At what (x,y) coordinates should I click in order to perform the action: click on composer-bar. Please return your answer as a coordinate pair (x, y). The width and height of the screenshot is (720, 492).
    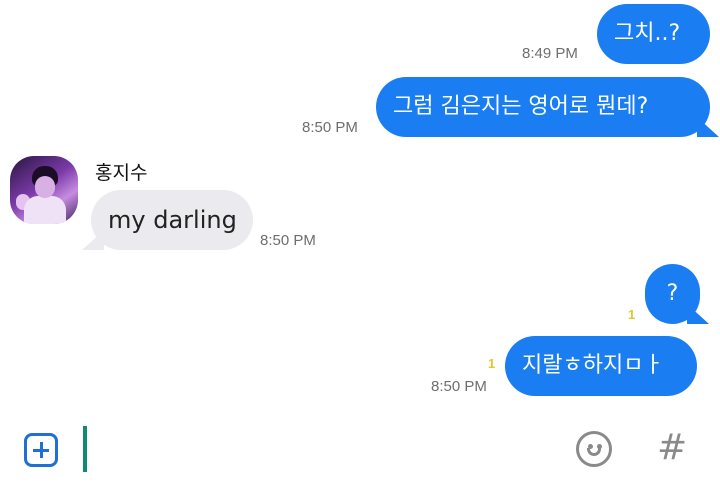
    Looking at the image, I should click on (360, 456).